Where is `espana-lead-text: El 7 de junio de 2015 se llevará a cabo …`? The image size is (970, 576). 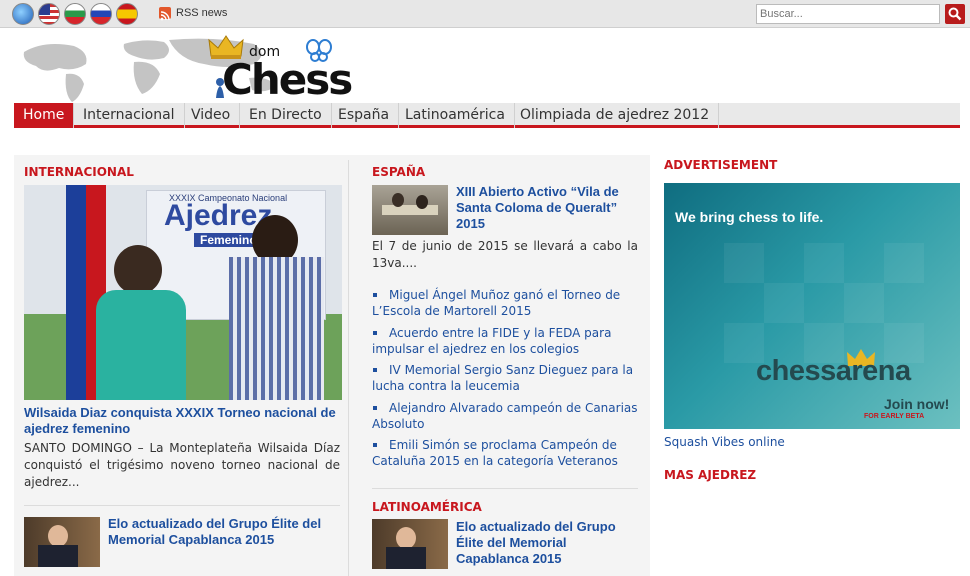 espana-lead-text: El 7 de junio de 2015 se llevará a cabo … is located at coordinates (505, 254).